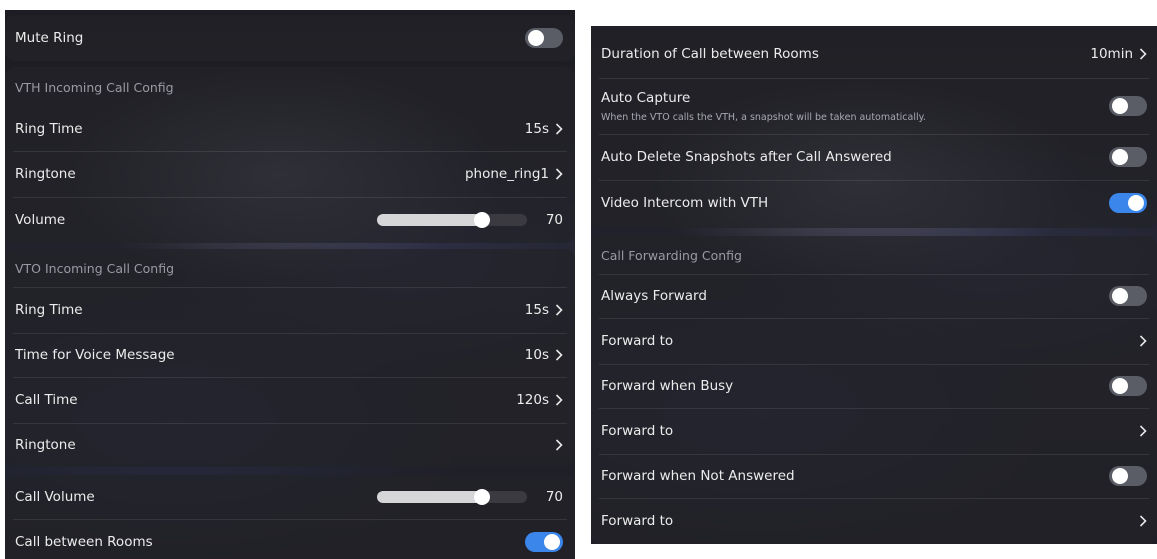  I want to click on forward-when-not-answered-toggle, so click(1128, 476).